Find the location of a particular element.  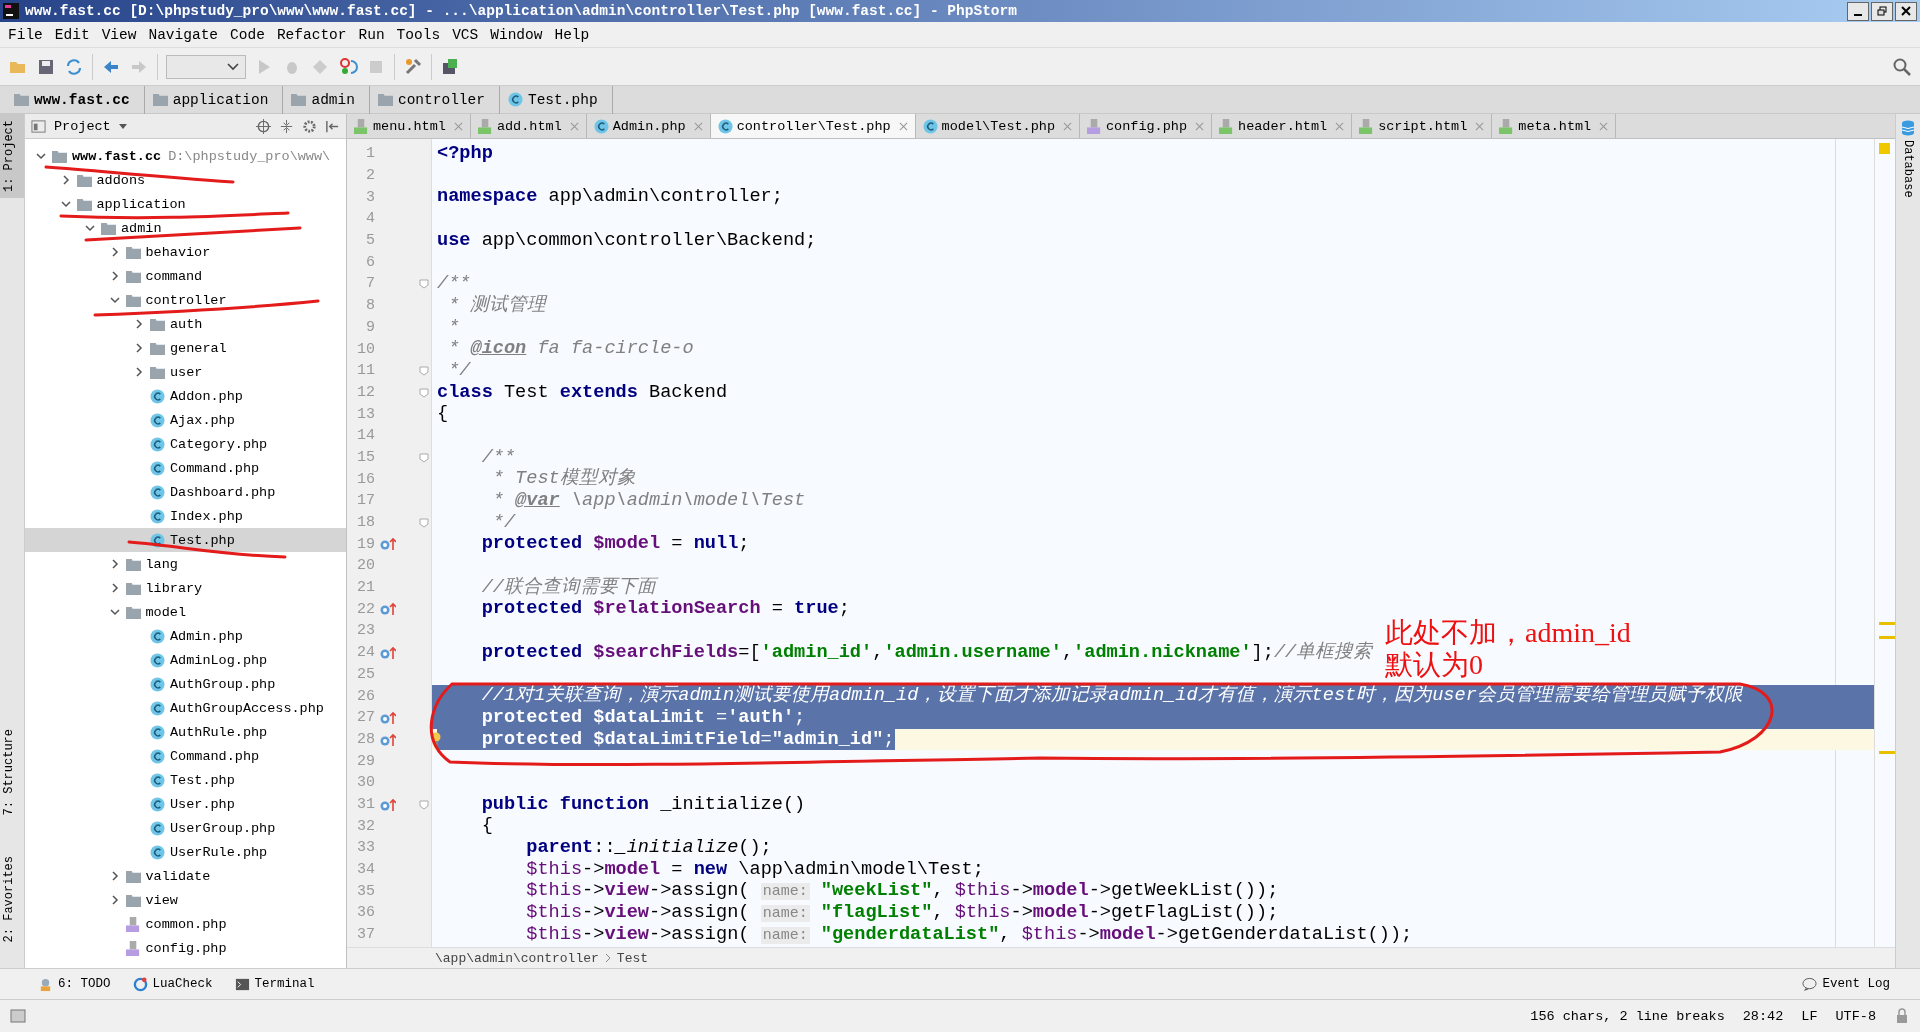

tree-item: UserRule.php is located at coordinates (209, 852).